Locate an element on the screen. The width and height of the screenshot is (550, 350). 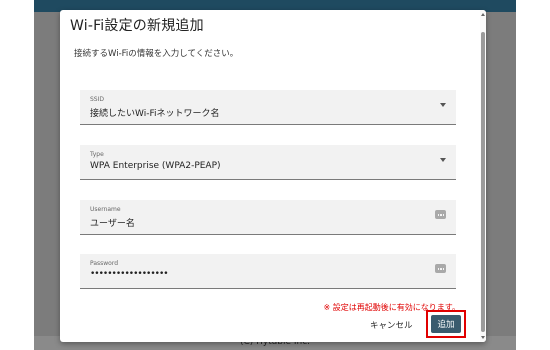
password-label: Password is located at coordinates (104, 263).